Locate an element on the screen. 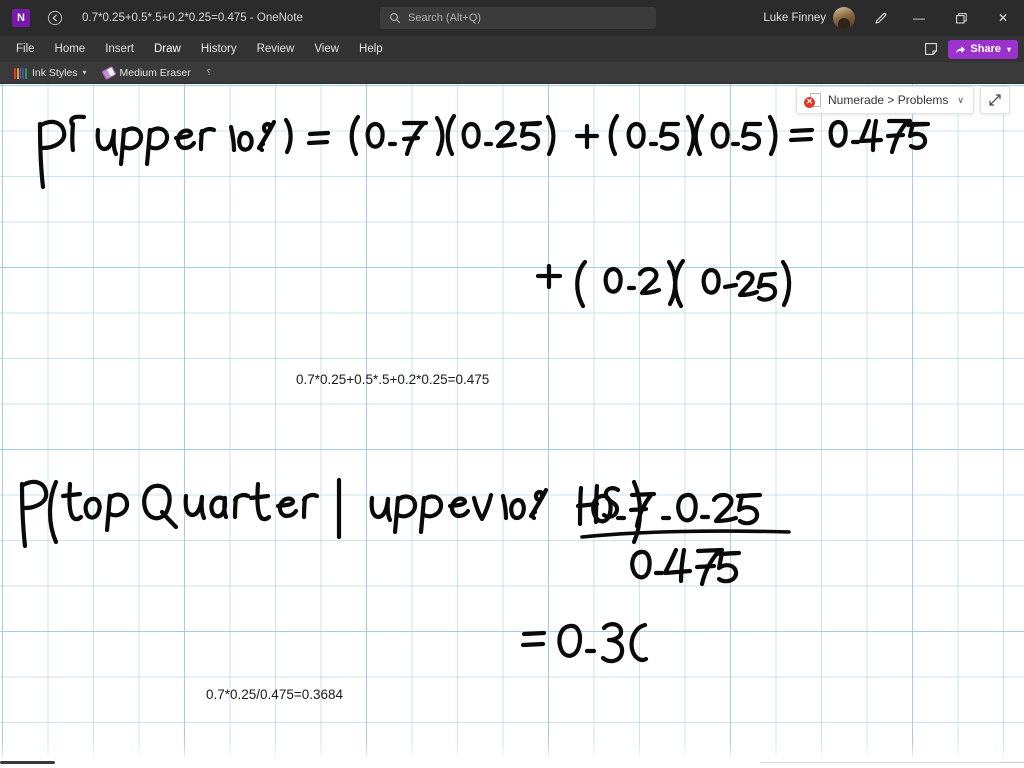 This screenshot has width=1024, height=768. search-box: Search (Alt+Q) is located at coordinates (518, 18).